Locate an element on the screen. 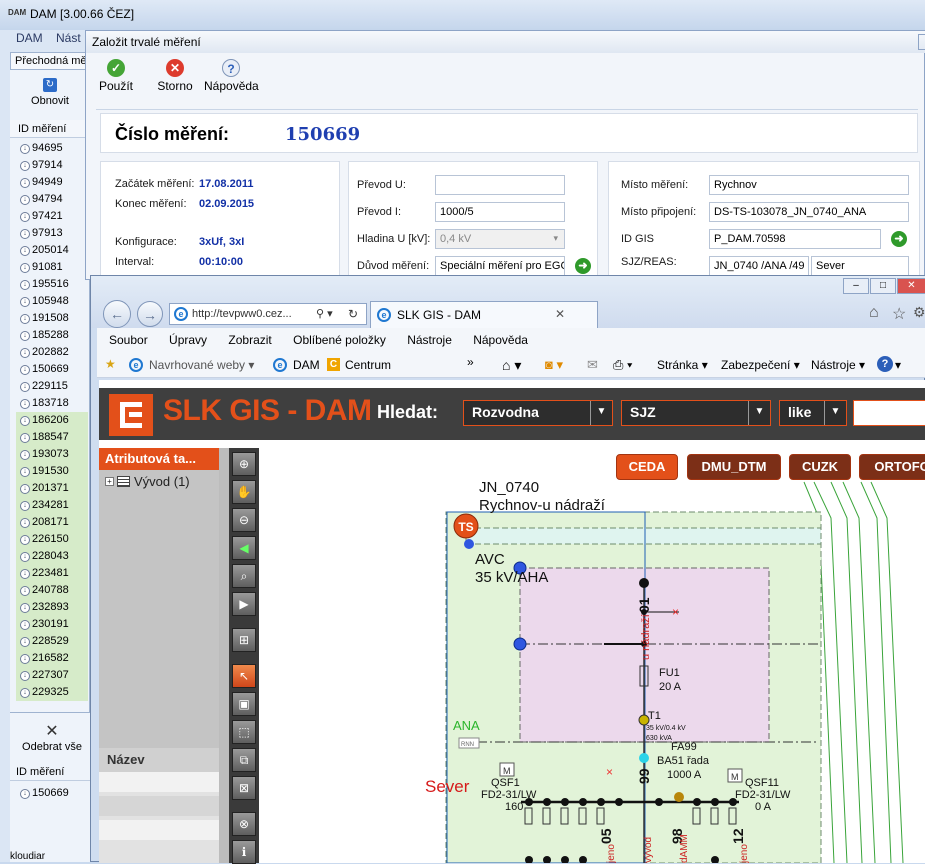 Image resolution: width=925 pixels, height=864 pixels. search-operator-select: like ▼ is located at coordinates (813, 413).